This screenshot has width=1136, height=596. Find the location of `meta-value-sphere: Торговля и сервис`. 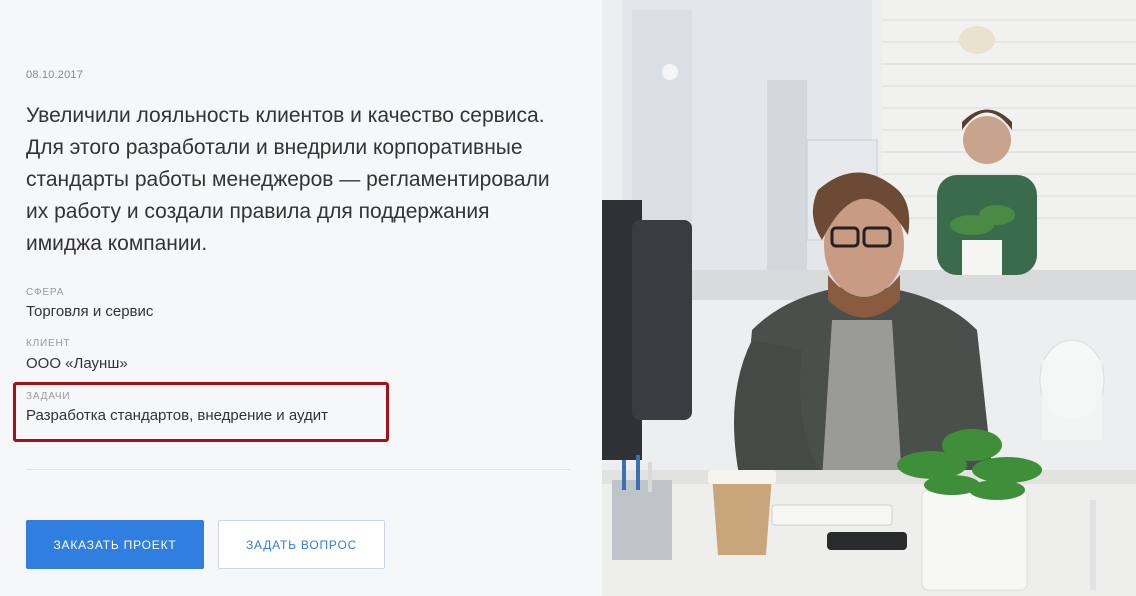

meta-value-sphere: Торговля и сервис is located at coordinates (90, 311).